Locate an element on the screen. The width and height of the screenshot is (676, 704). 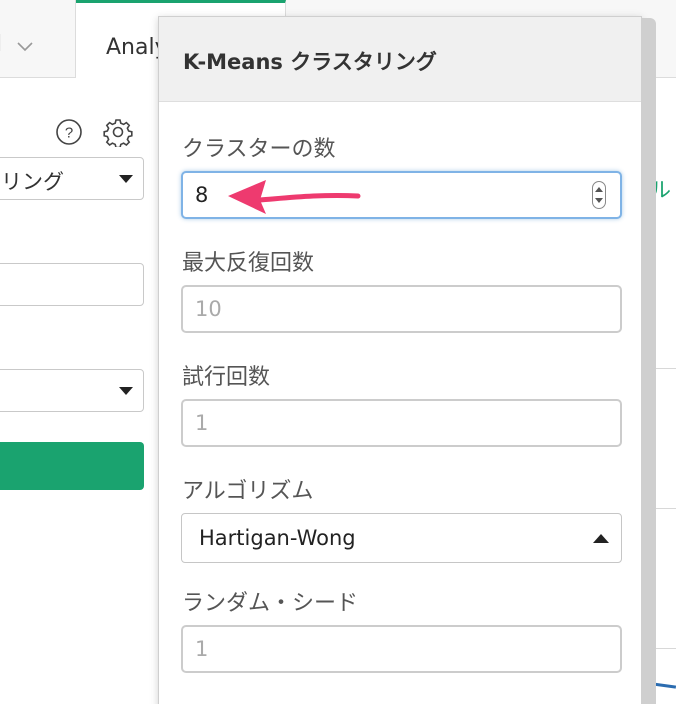
max-iter-input: 10 is located at coordinates (401, 309).